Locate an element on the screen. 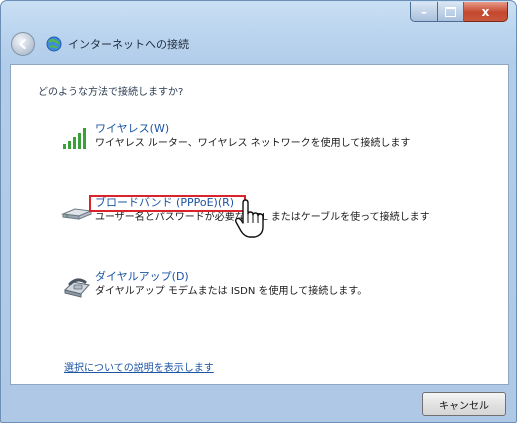 The height and width of the screenshot is (423, 517). minimize-button: – is located at coordinates (424, 12).